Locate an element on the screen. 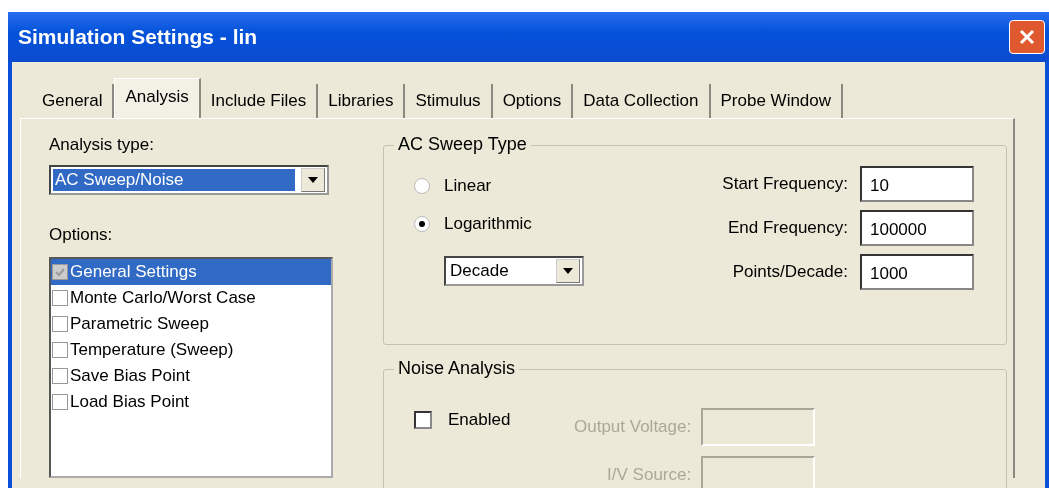  group-title: AC Sweep Type is located at coordinates (462, 144).